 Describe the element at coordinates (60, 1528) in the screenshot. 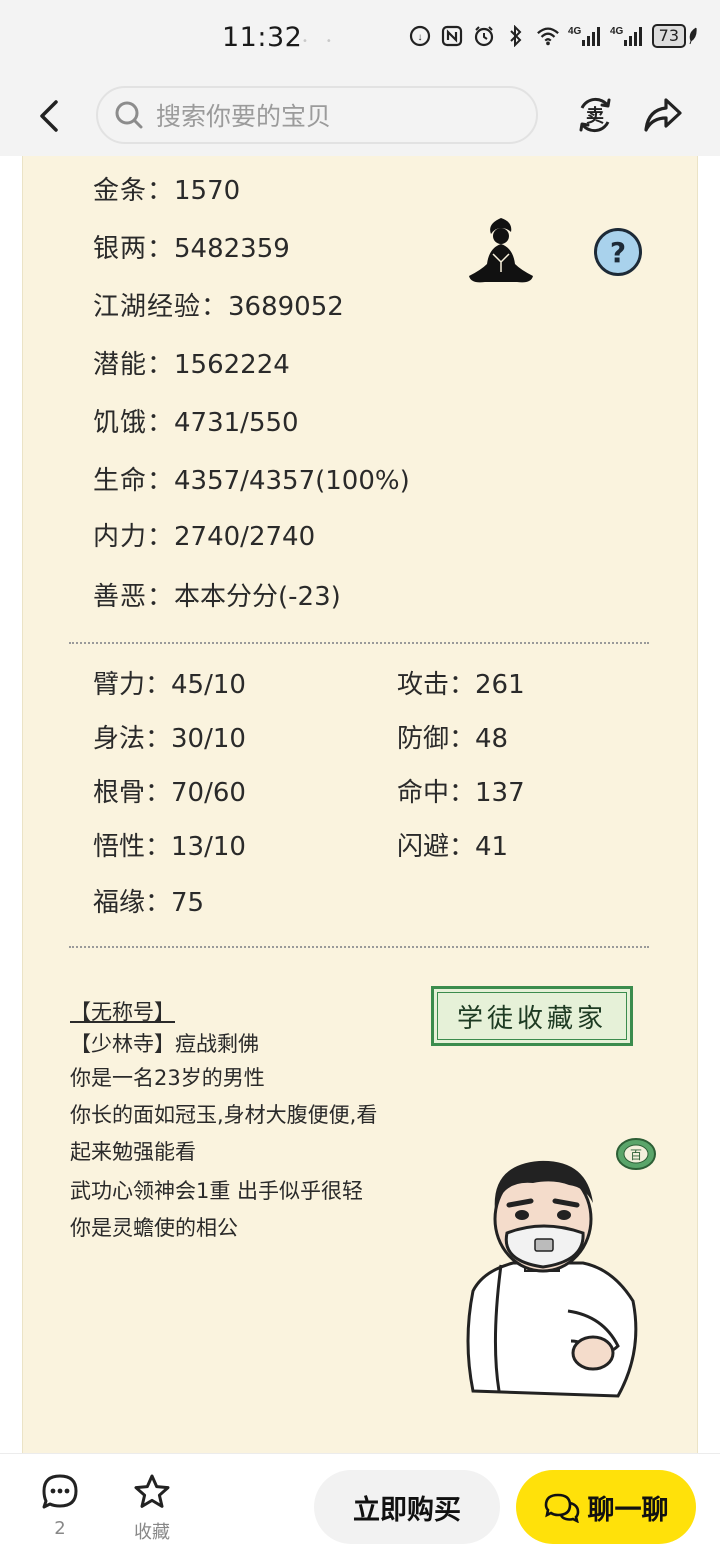

I see `comment-count: 2` at that location.